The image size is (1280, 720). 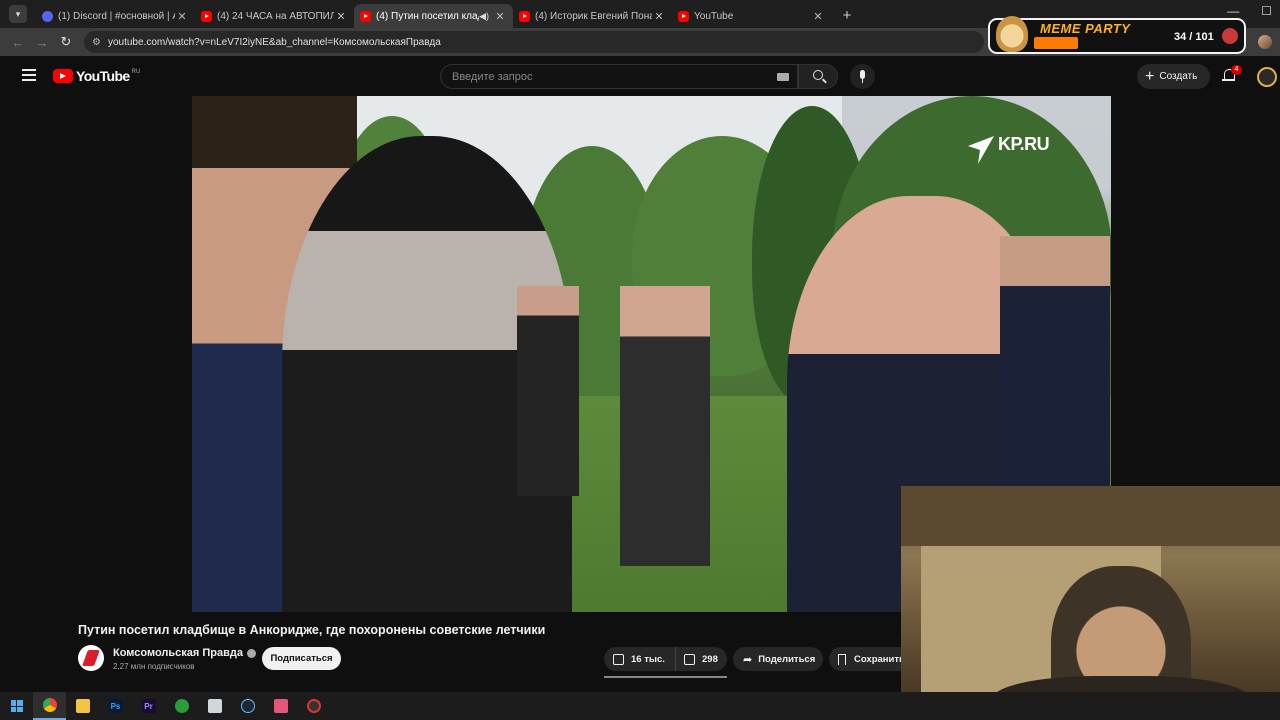 I want to click on chrome-taskbar-button, so click(x=49, y=706).